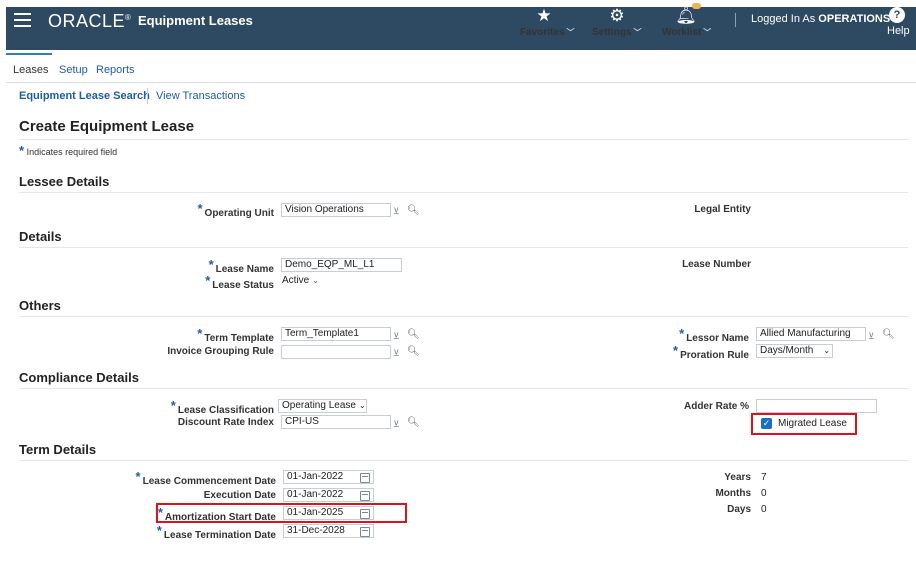  What do you see at coordinates (30, 70) in the screenshot?
I see `tab-leases: Leases` at bounding box center [30, 70].